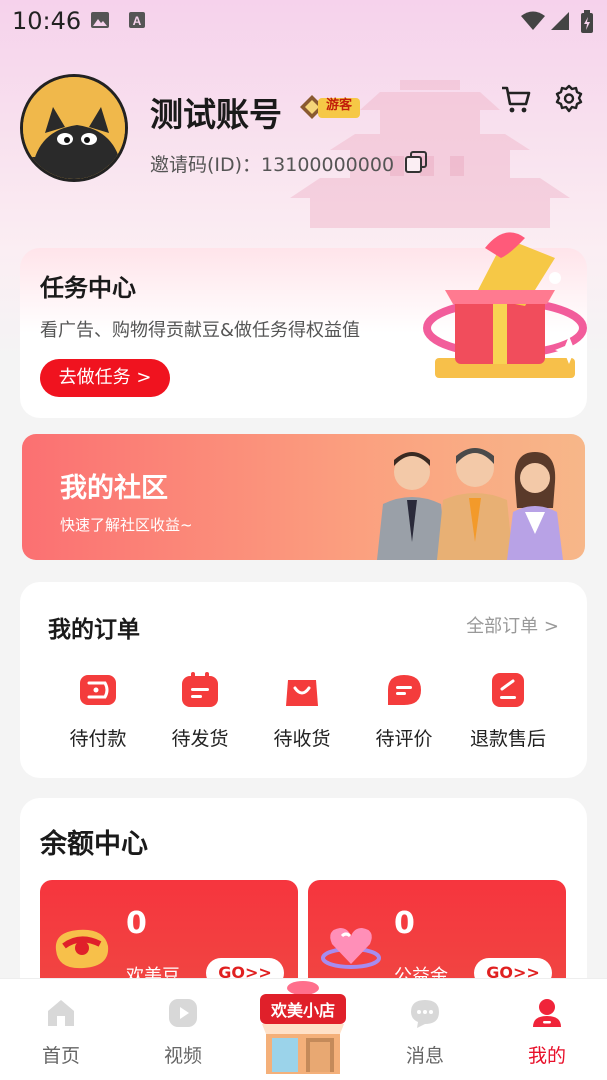 This screenshot has height=1080, width=607. I want to click on nav-video: 视频, so click(183, 1029).